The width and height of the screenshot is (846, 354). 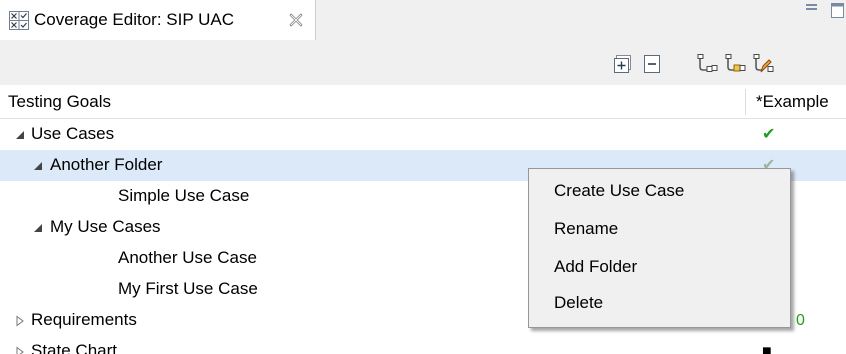 What do you see at coordinates (188, 288) in the screenshot?
I see `tree-row-label: My First Use Case` at bounding box center [188, 288].